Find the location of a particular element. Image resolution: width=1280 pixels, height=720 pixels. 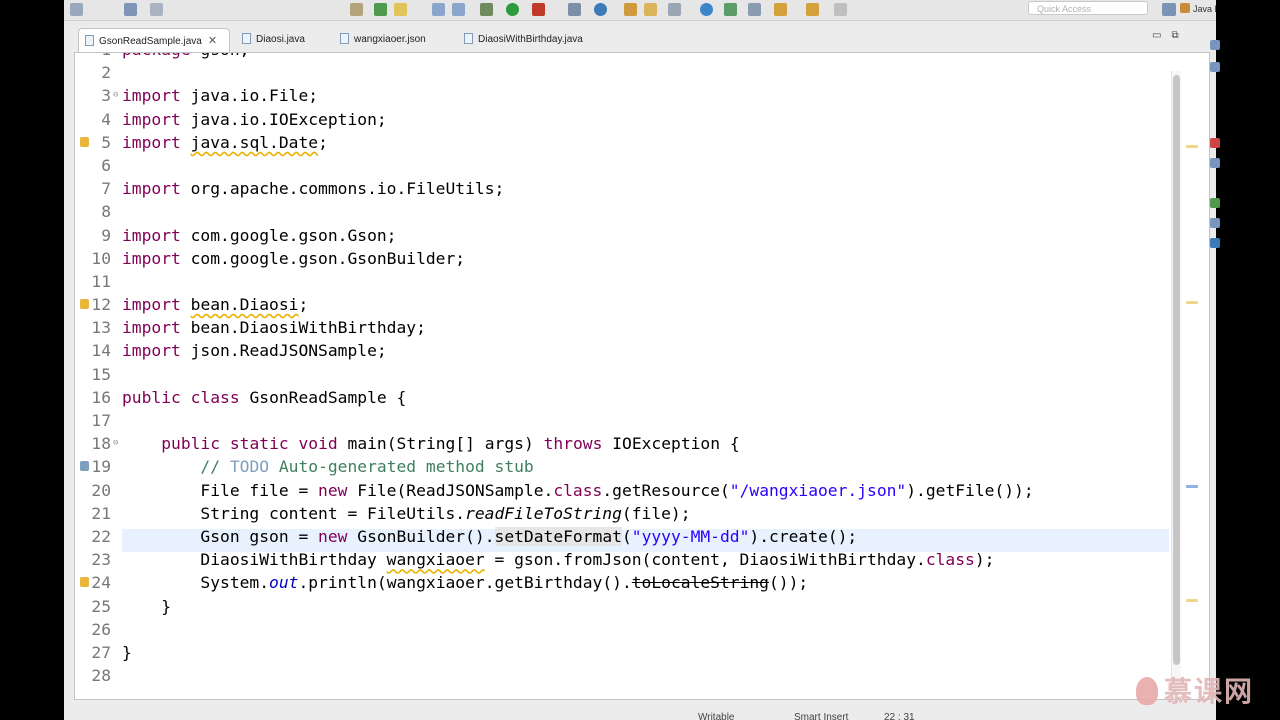

line-number: 17 is located at coordinates (101, 420).